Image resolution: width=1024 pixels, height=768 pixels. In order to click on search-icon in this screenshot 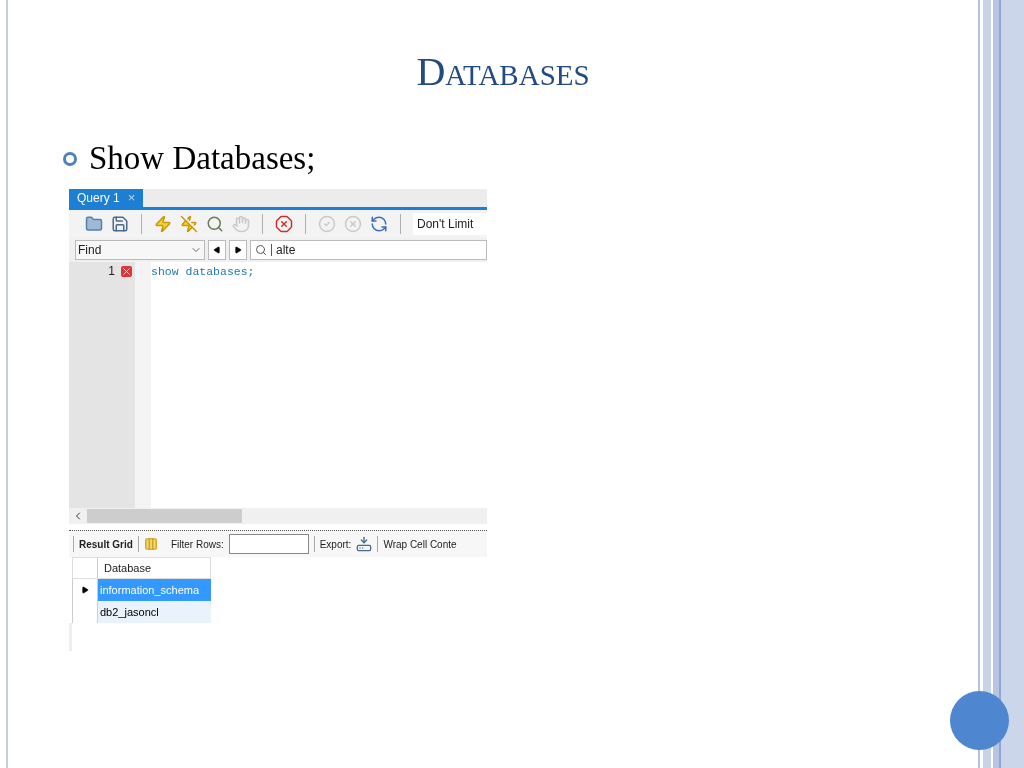, I will do `click(261, 250)`.